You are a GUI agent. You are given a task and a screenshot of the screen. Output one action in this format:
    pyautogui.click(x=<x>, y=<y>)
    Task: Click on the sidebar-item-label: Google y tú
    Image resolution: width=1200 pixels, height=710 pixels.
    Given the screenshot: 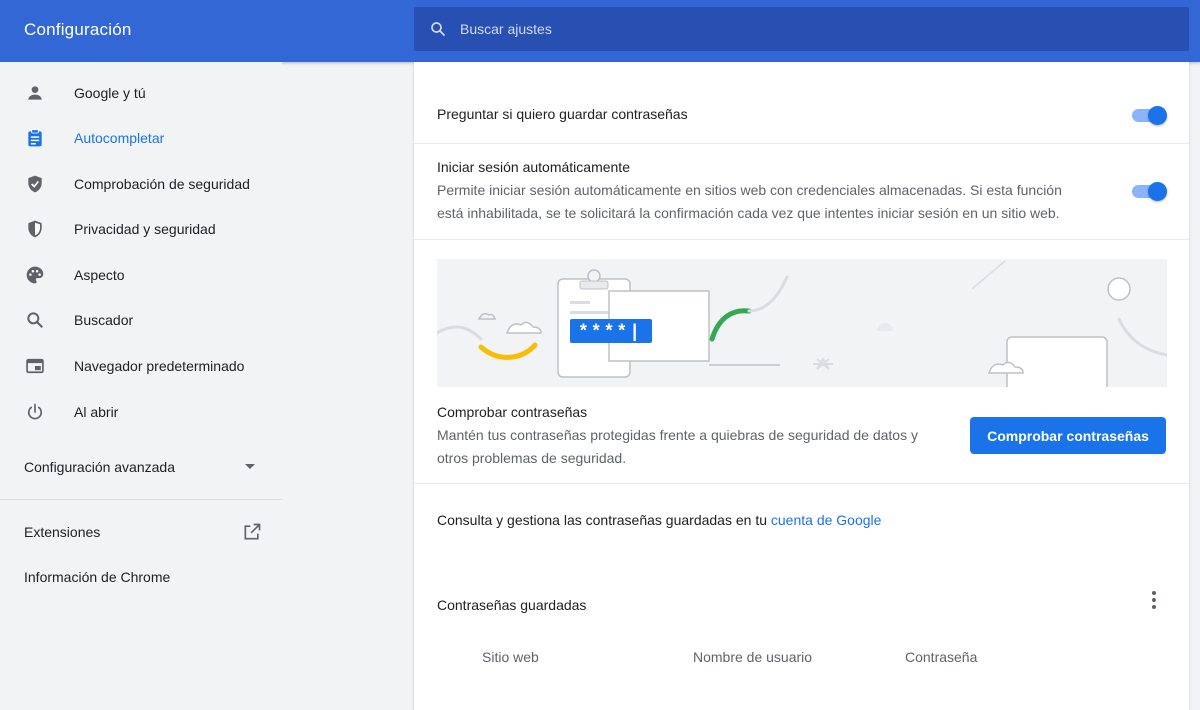 What is the action you would take?
    pyautogui.click(x=110, y=93)
    